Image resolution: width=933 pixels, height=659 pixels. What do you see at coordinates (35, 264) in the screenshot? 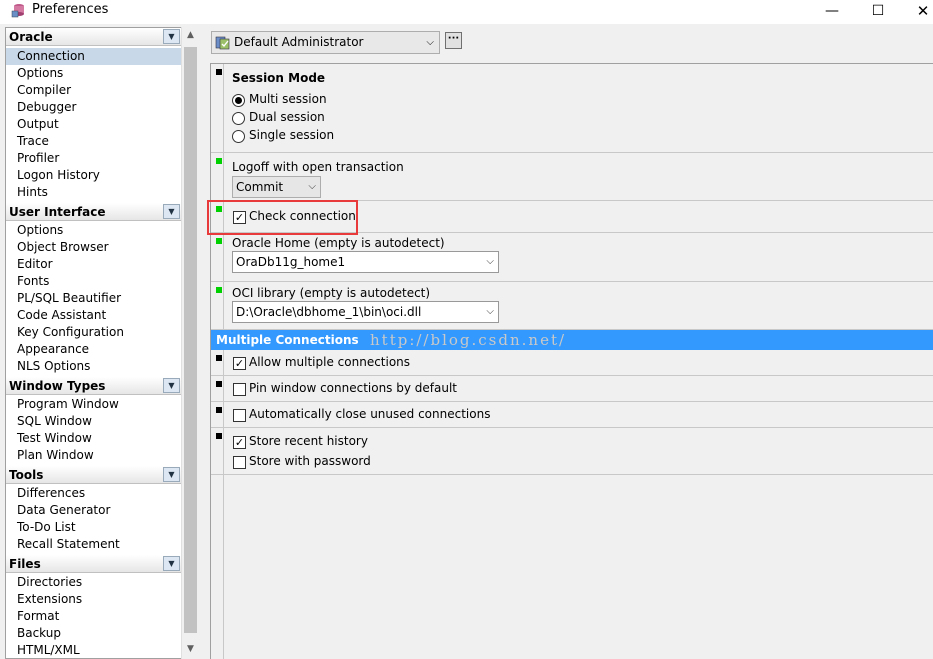
I see `nav-item-editor: Editor` at bounding box center [35, 264].